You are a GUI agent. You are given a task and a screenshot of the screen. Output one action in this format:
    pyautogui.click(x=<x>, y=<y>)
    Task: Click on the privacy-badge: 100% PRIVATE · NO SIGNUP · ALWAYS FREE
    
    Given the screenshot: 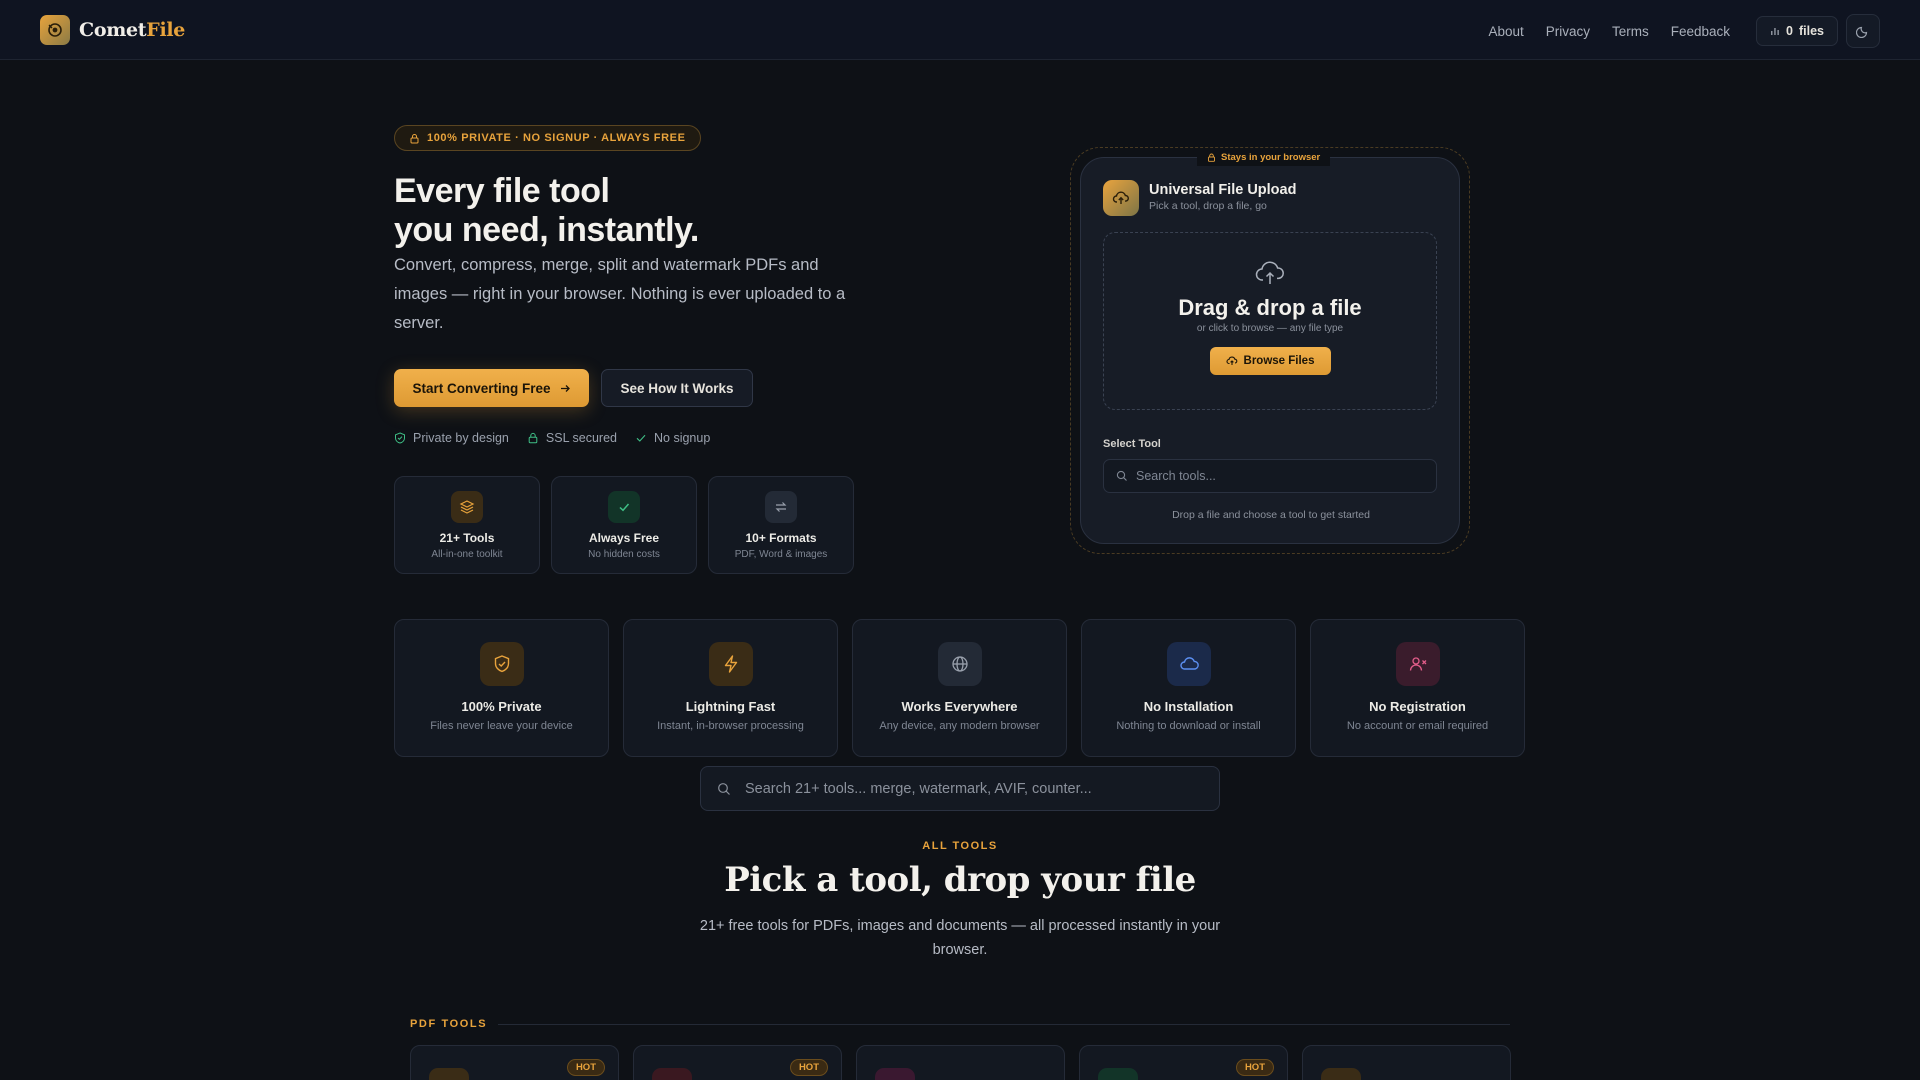 What is the action you would take?
    pyautogui.click(x=547, y=138)
    